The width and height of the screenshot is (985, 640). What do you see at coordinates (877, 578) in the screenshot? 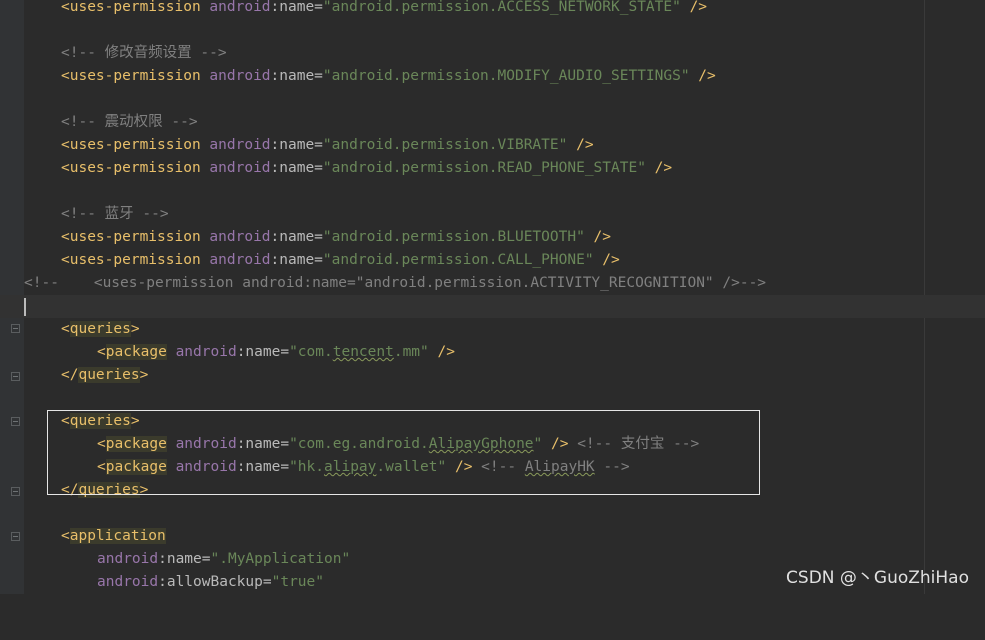
I see `watermark: CSDN @丶GuoZhiHao` at bounding box center [877, 578].